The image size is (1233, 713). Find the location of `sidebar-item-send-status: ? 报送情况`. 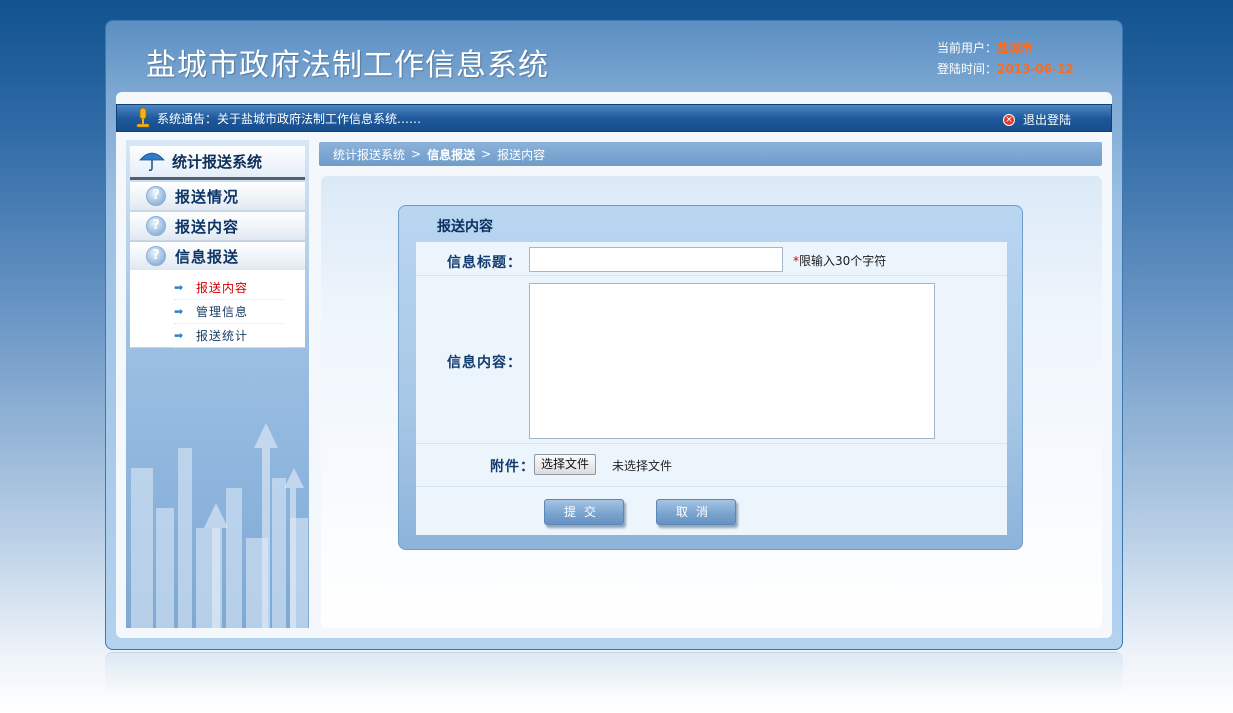

sidebar-item-send-status: ? 报送情况 is located at coordinates (217, 196).